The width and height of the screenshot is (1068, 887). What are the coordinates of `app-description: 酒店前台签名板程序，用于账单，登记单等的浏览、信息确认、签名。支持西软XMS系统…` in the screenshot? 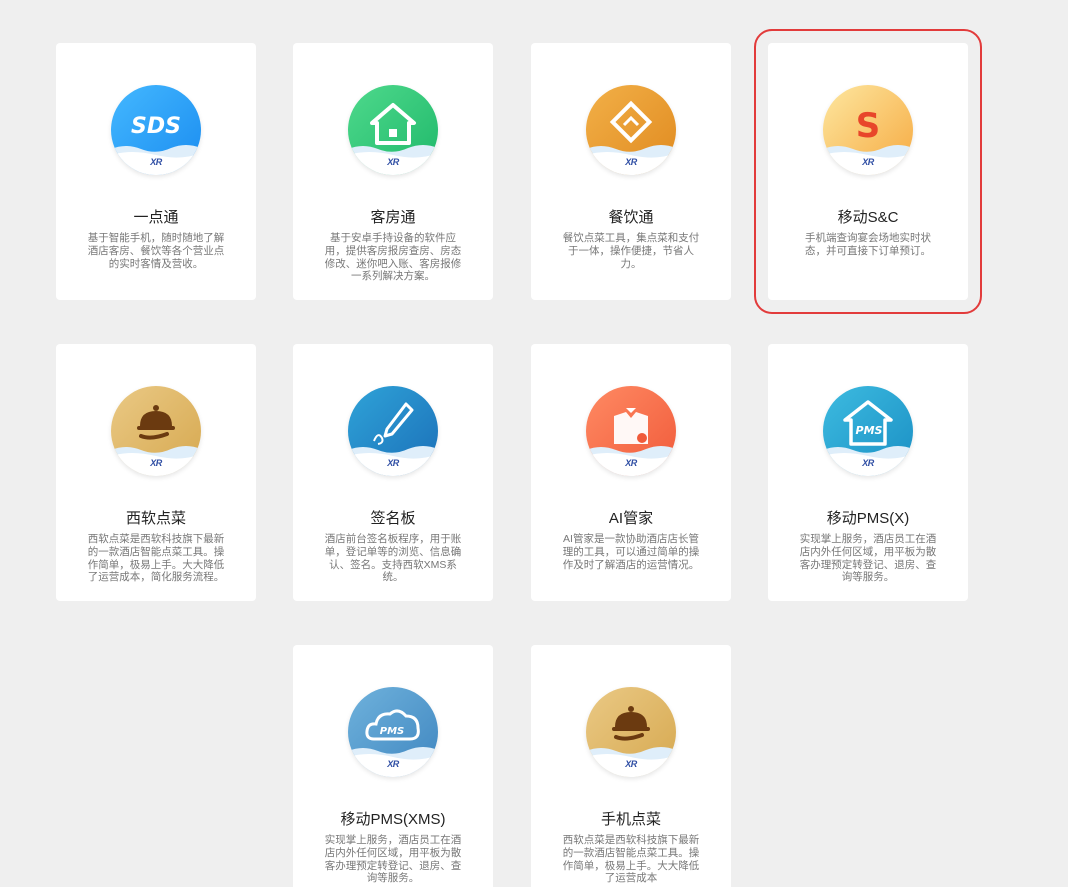 It's located at (393, 558).